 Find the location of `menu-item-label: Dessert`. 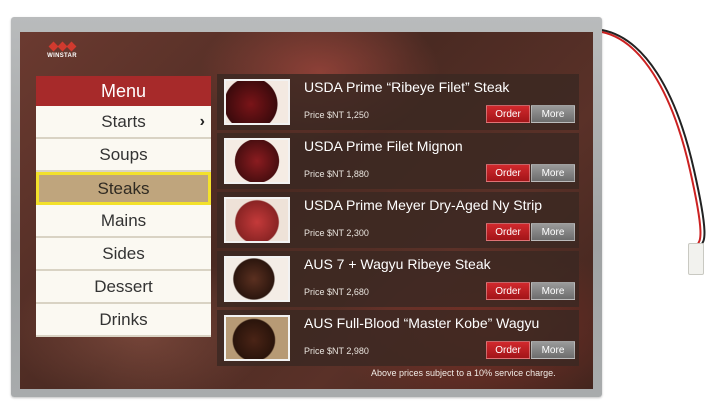

menu-item-label: Dessert is located at coordinates (123, 286).